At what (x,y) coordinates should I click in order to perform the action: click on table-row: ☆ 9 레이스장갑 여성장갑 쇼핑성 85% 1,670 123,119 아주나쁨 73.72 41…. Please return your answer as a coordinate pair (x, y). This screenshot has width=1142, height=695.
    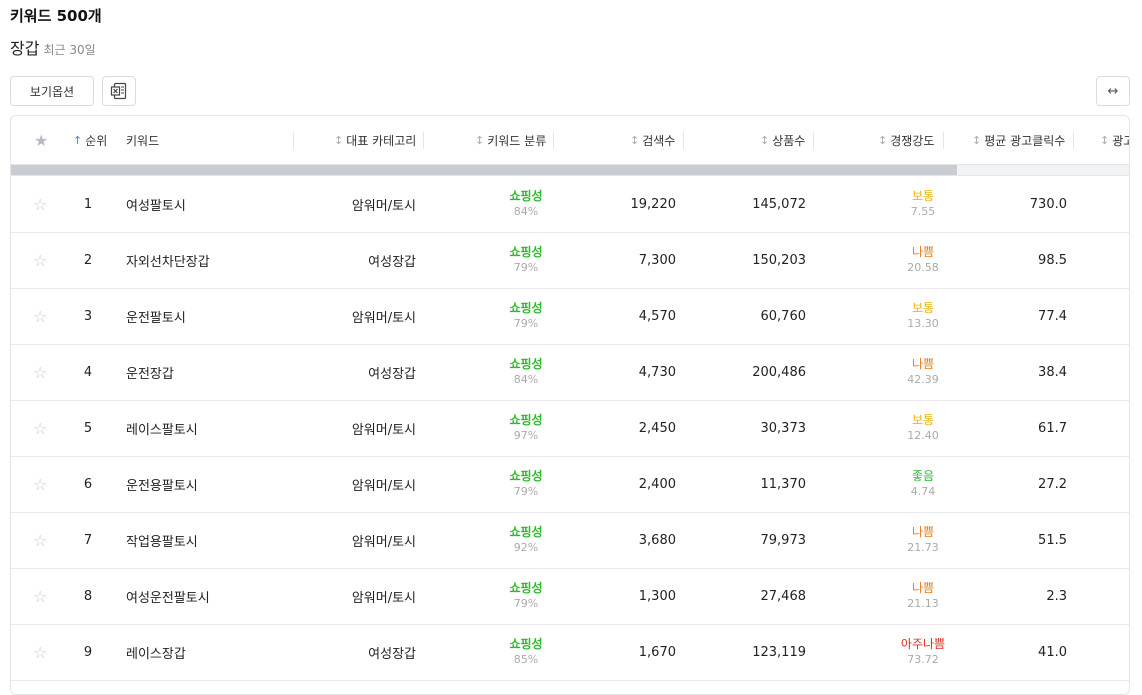
    Looking at the image, I should click on (570, 652).